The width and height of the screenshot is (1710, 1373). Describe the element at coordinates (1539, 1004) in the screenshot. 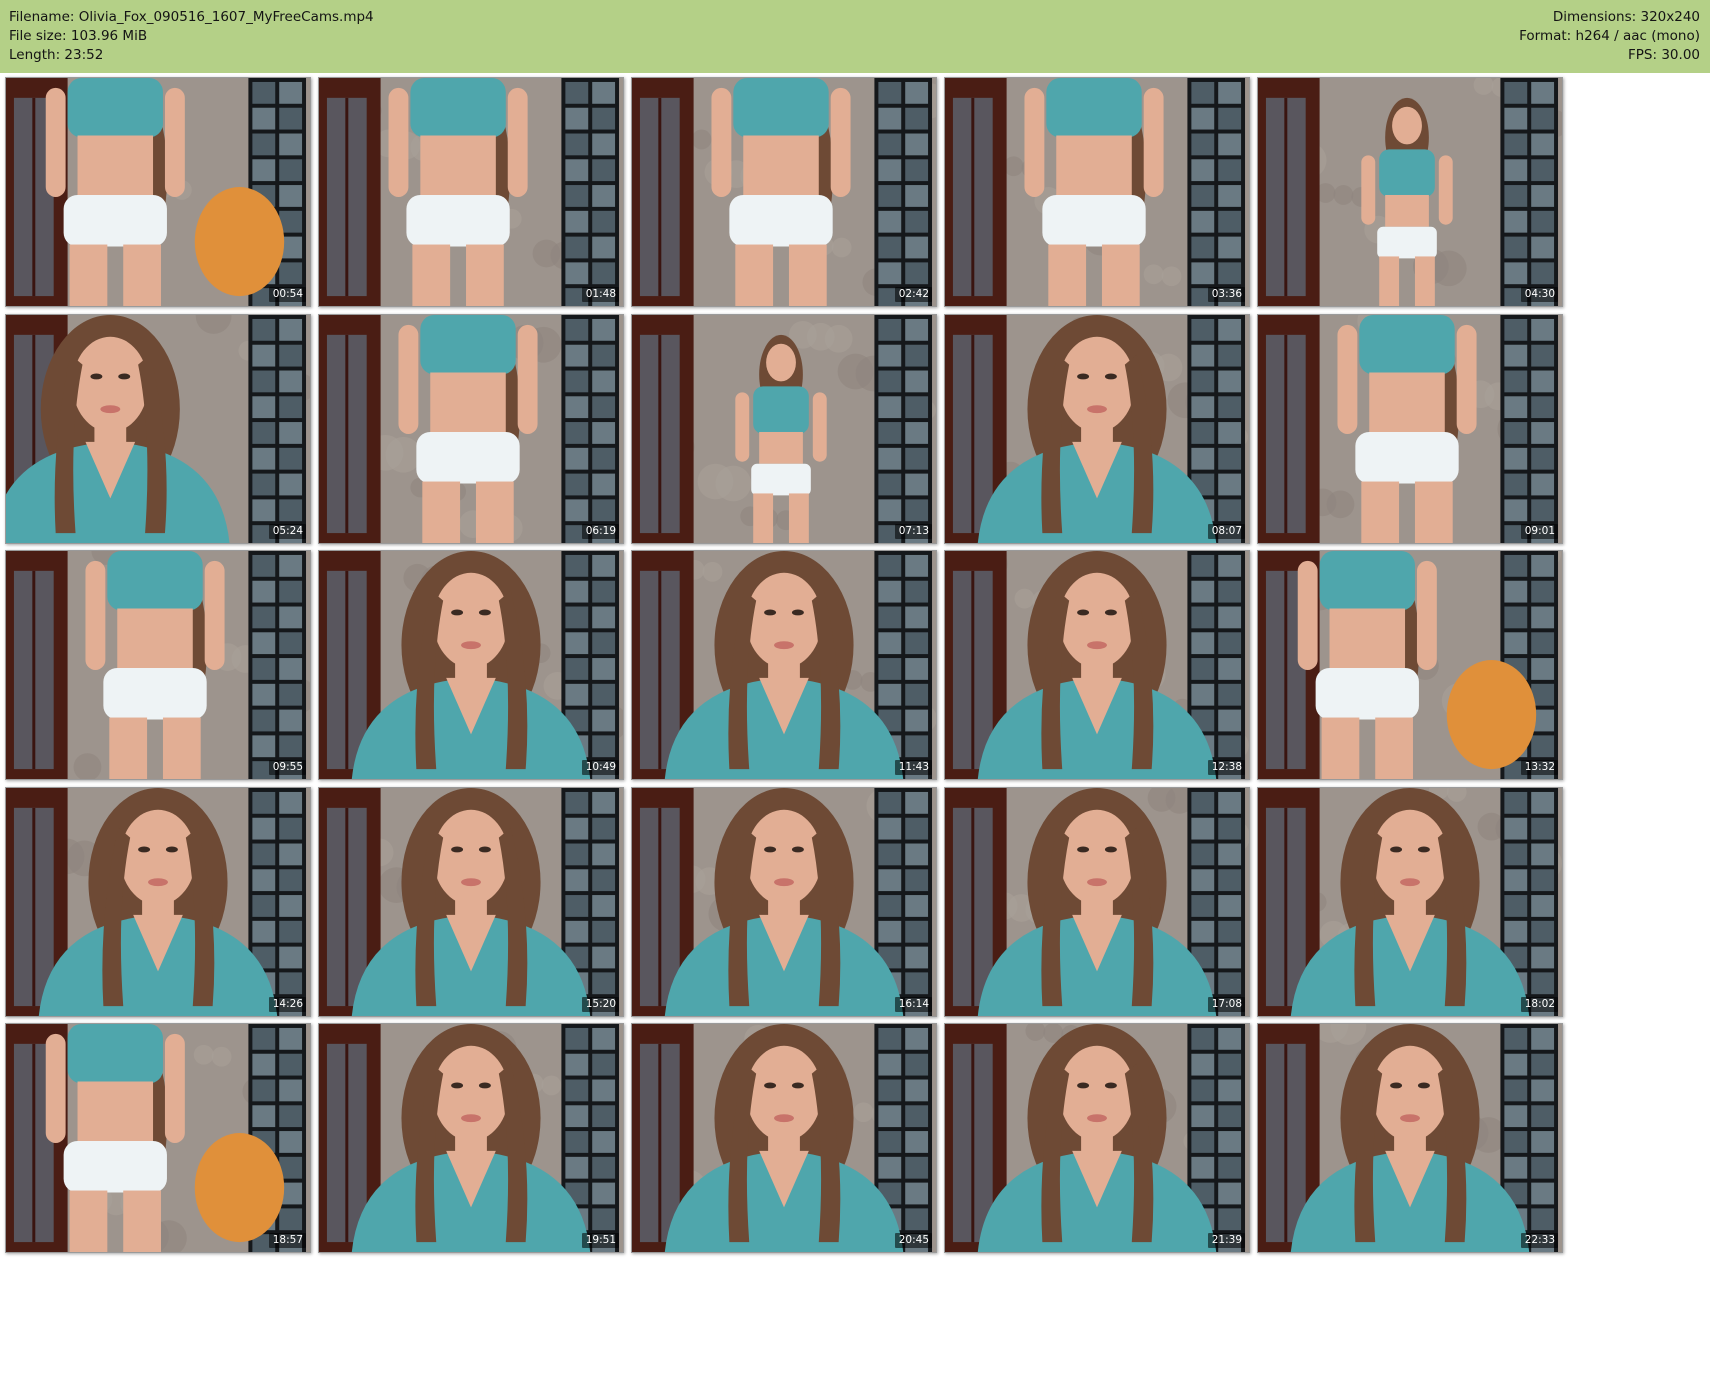

I see `thumbnail-timestamp: 18:02` at that location.